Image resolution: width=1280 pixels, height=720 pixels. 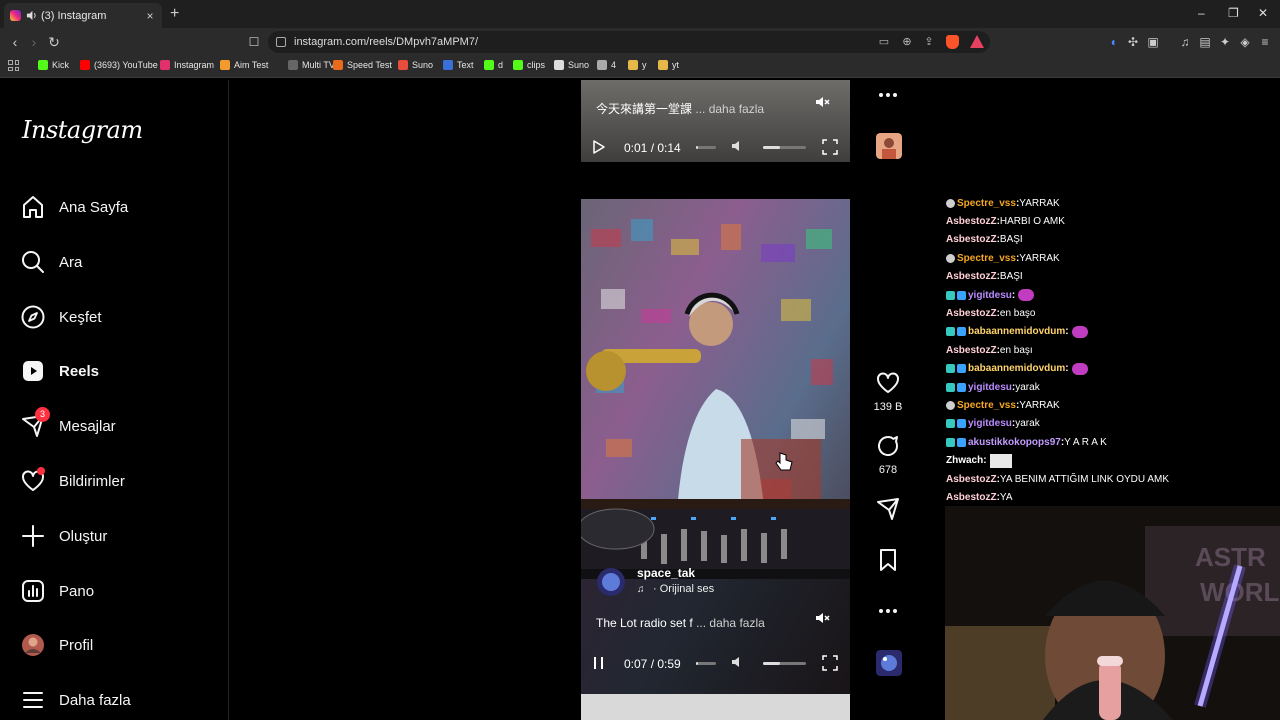 What do you see at coordinates (150, 16) in the screenshot?
I see `tab-close-icon: ×` at bounding box center [150, 16].